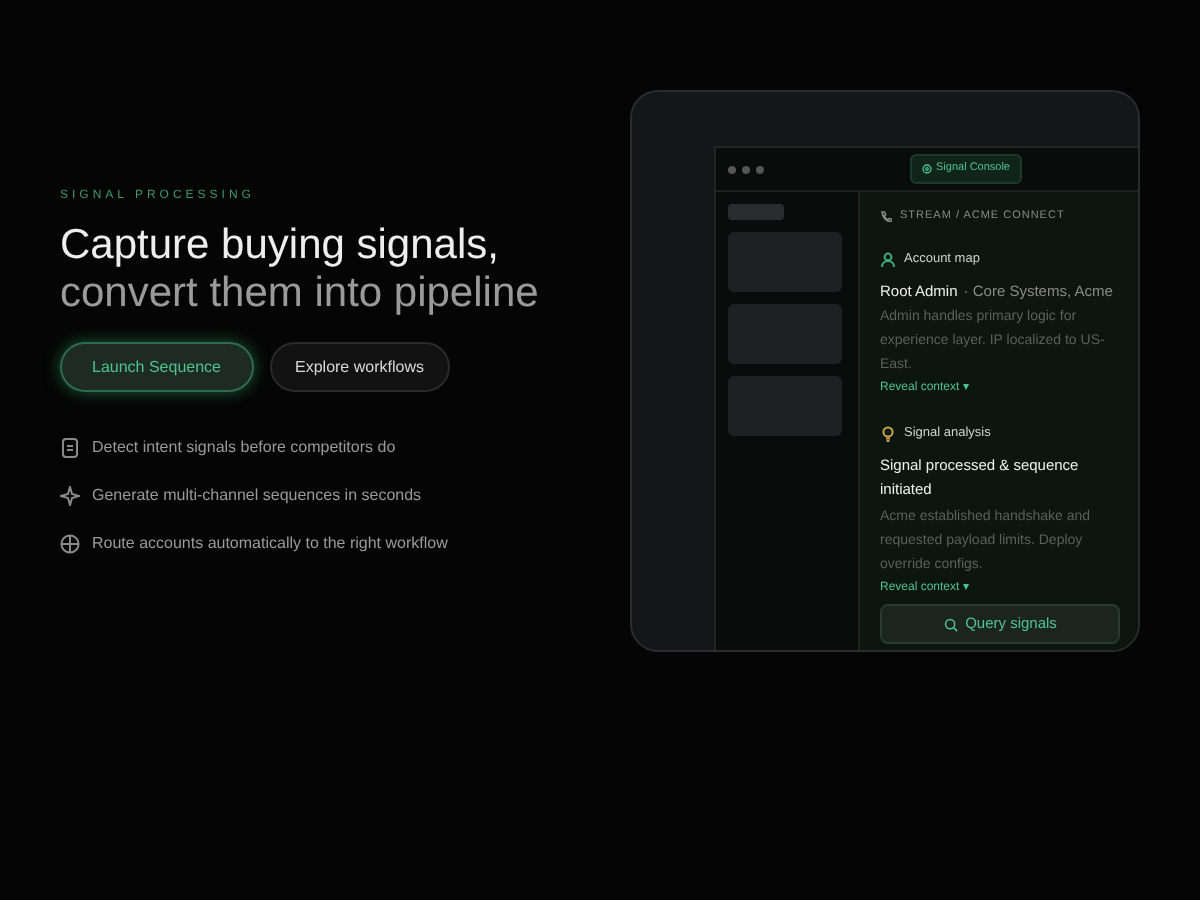 The width and height of the screenshot is (1200, 900). What do you see at coordinates (70, 544) in the screenshot?
I see `crosshair-icon` at bounding box center [70, 544].